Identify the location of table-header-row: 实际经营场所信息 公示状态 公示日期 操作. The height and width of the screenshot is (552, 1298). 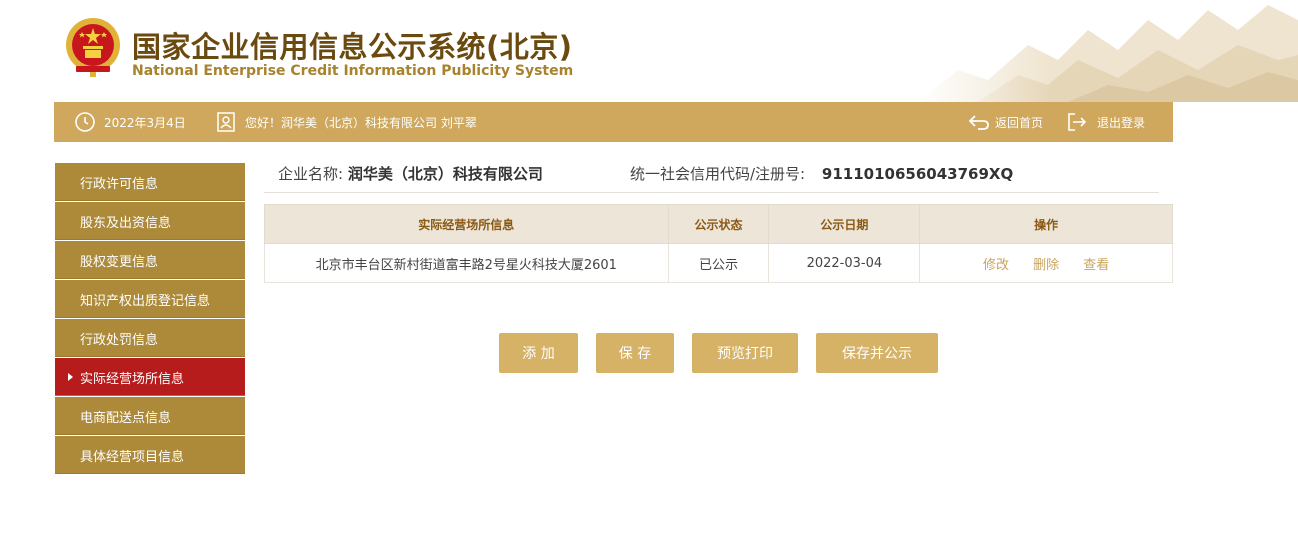
(718, 224).